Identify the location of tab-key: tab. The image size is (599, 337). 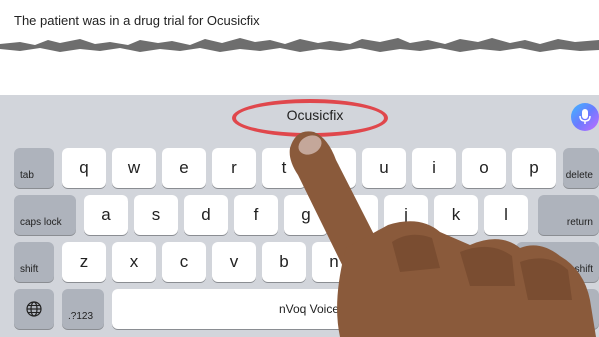
(34, 168).